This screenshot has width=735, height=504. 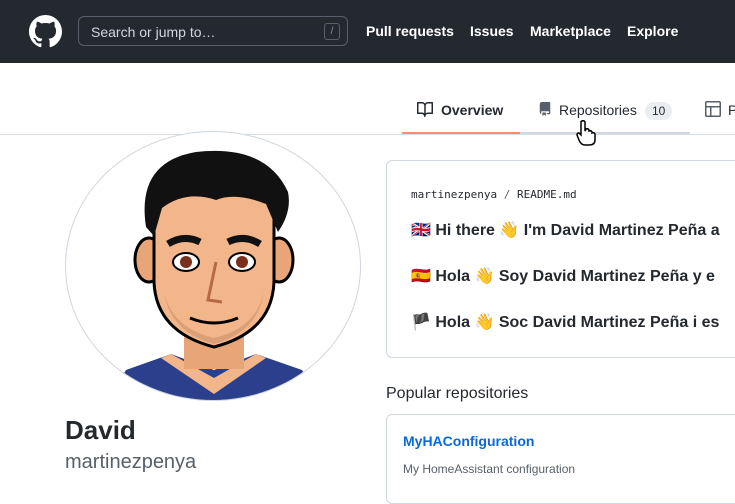 I want to click on readme-line-english: 🇬🇧 Hi there 👋 I'm David Martinez Peña a, so click(x=565, y=230).